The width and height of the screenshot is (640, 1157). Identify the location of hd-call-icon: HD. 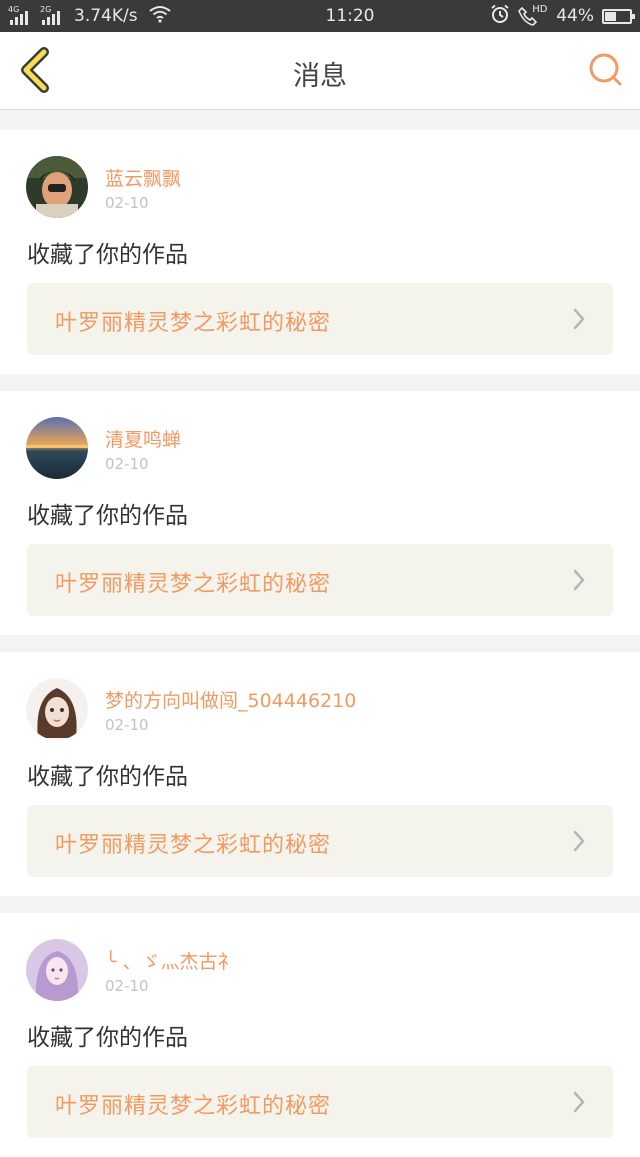
(533, 15).